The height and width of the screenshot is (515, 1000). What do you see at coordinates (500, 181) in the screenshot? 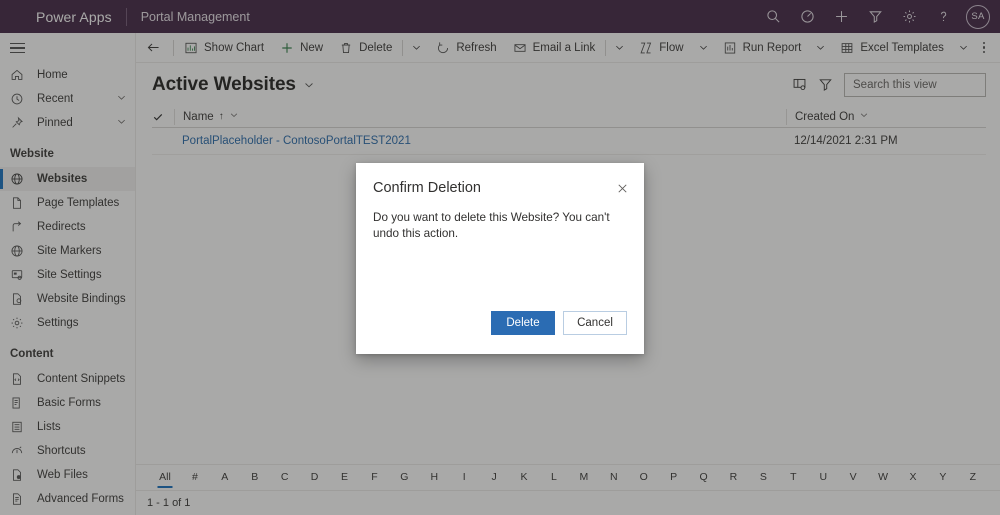
I see `dialog-header: Confirm Deletion` at bounding box center [500, 181].